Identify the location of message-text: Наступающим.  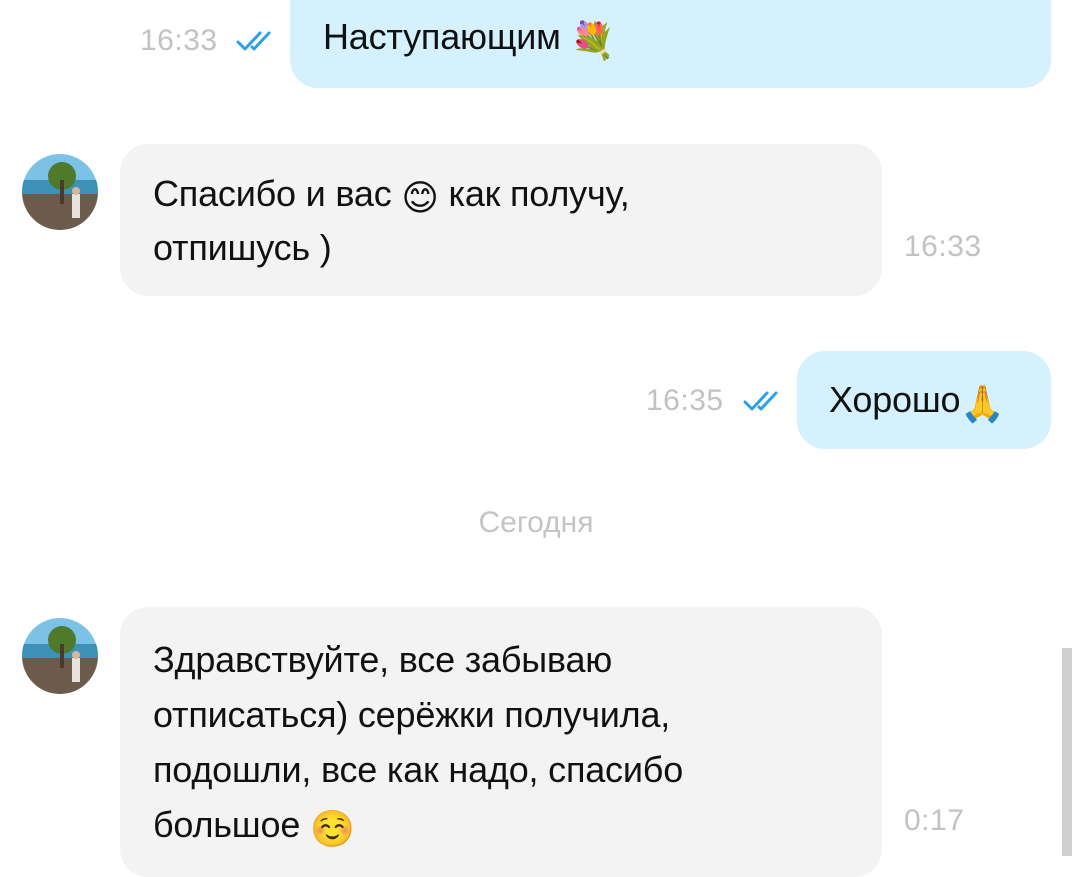
(442, 36).